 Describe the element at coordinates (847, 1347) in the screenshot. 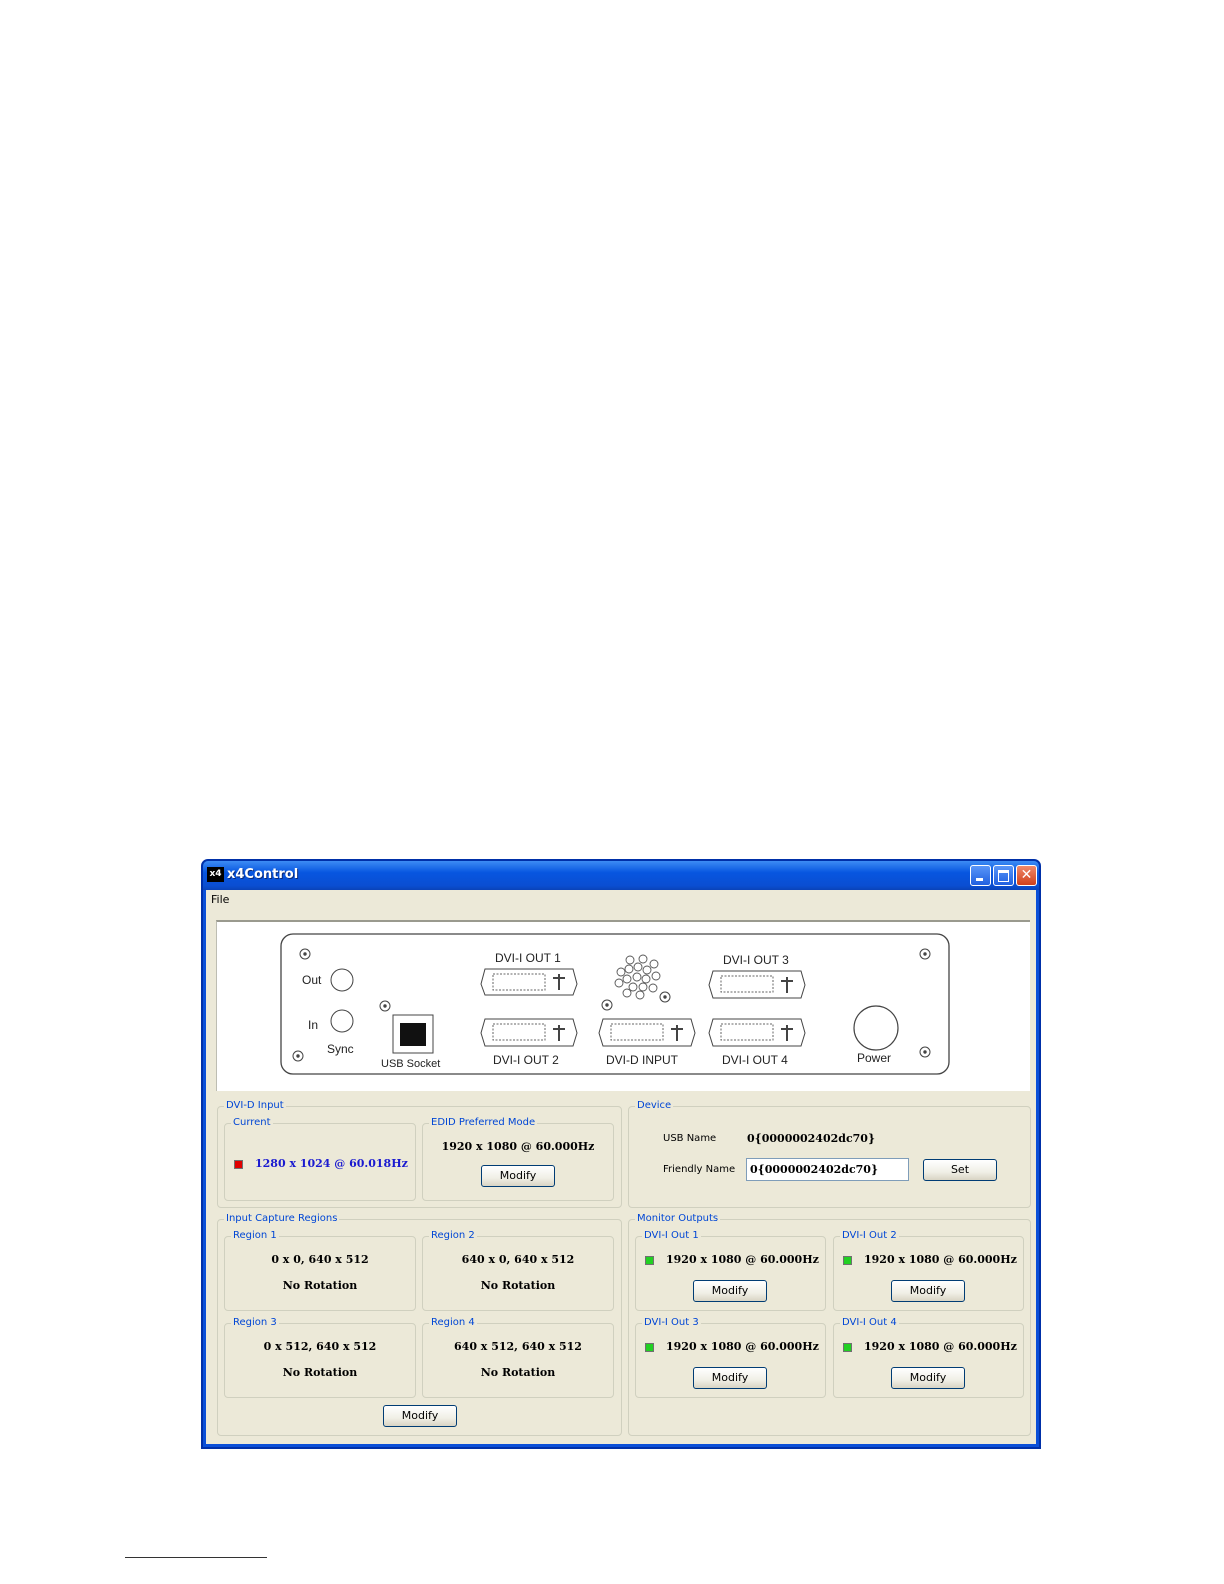

I see `dvi-out-4-status-led` at that location.